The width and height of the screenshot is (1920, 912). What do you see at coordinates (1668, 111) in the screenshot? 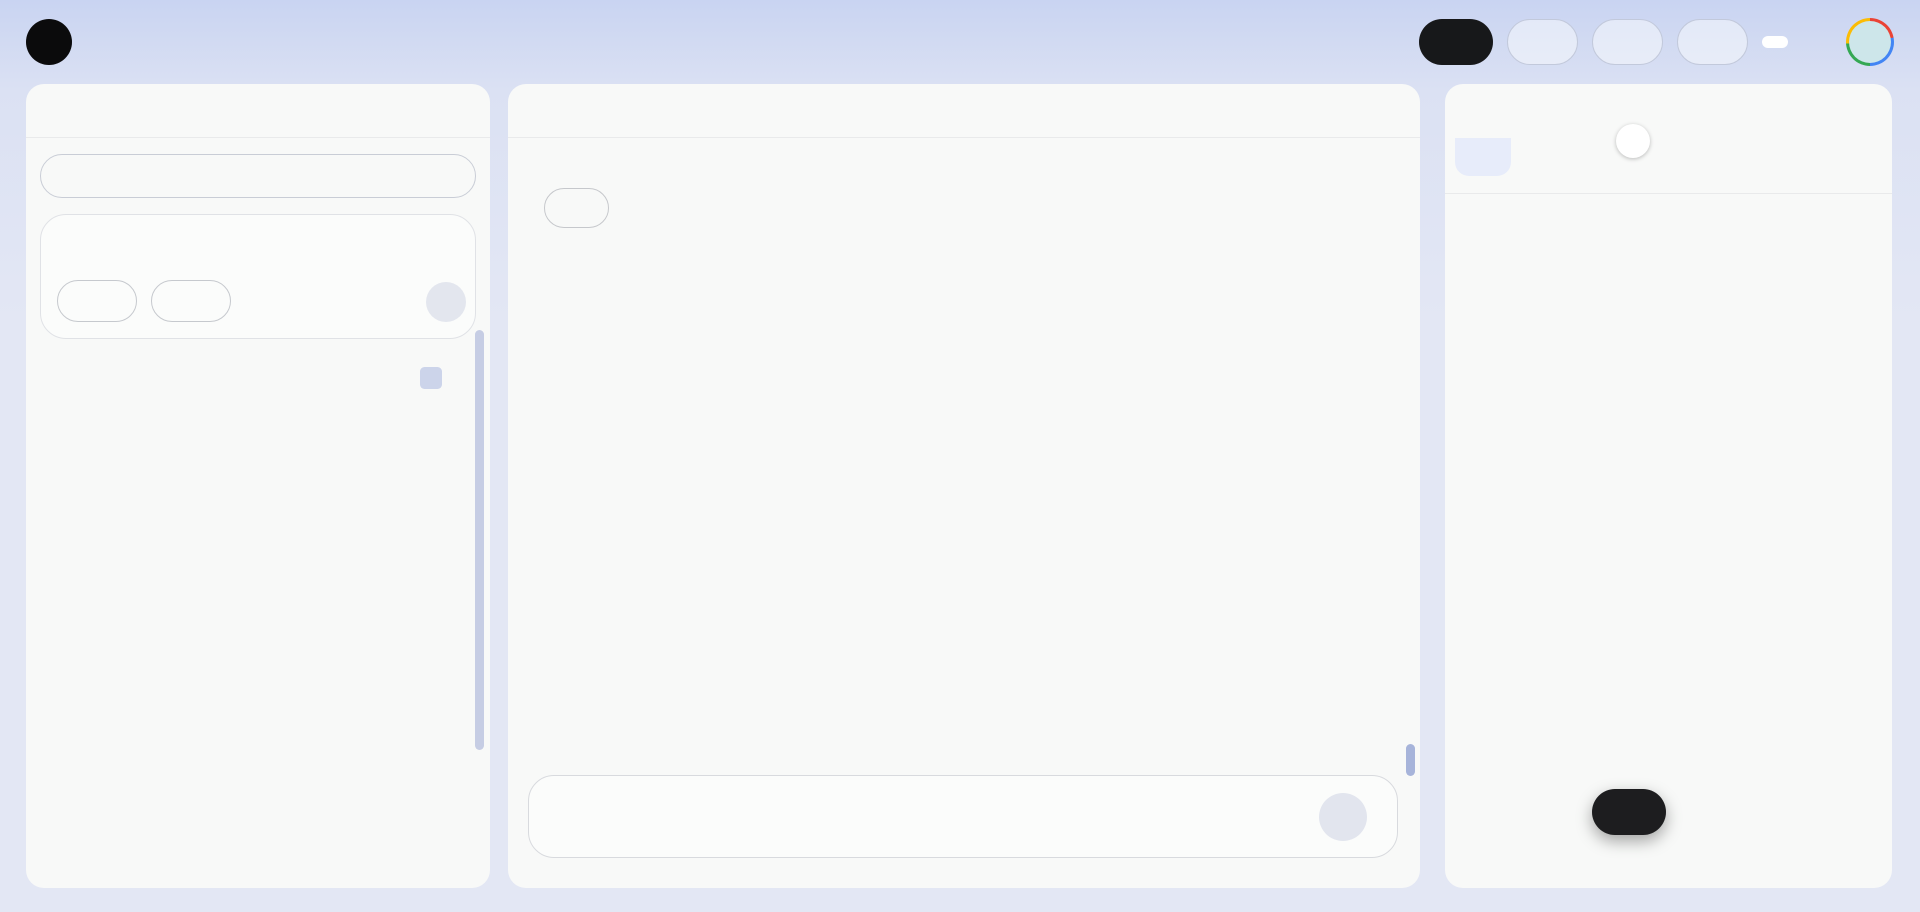
I see `studio-panel-header` at bounding box center [1668, 111].